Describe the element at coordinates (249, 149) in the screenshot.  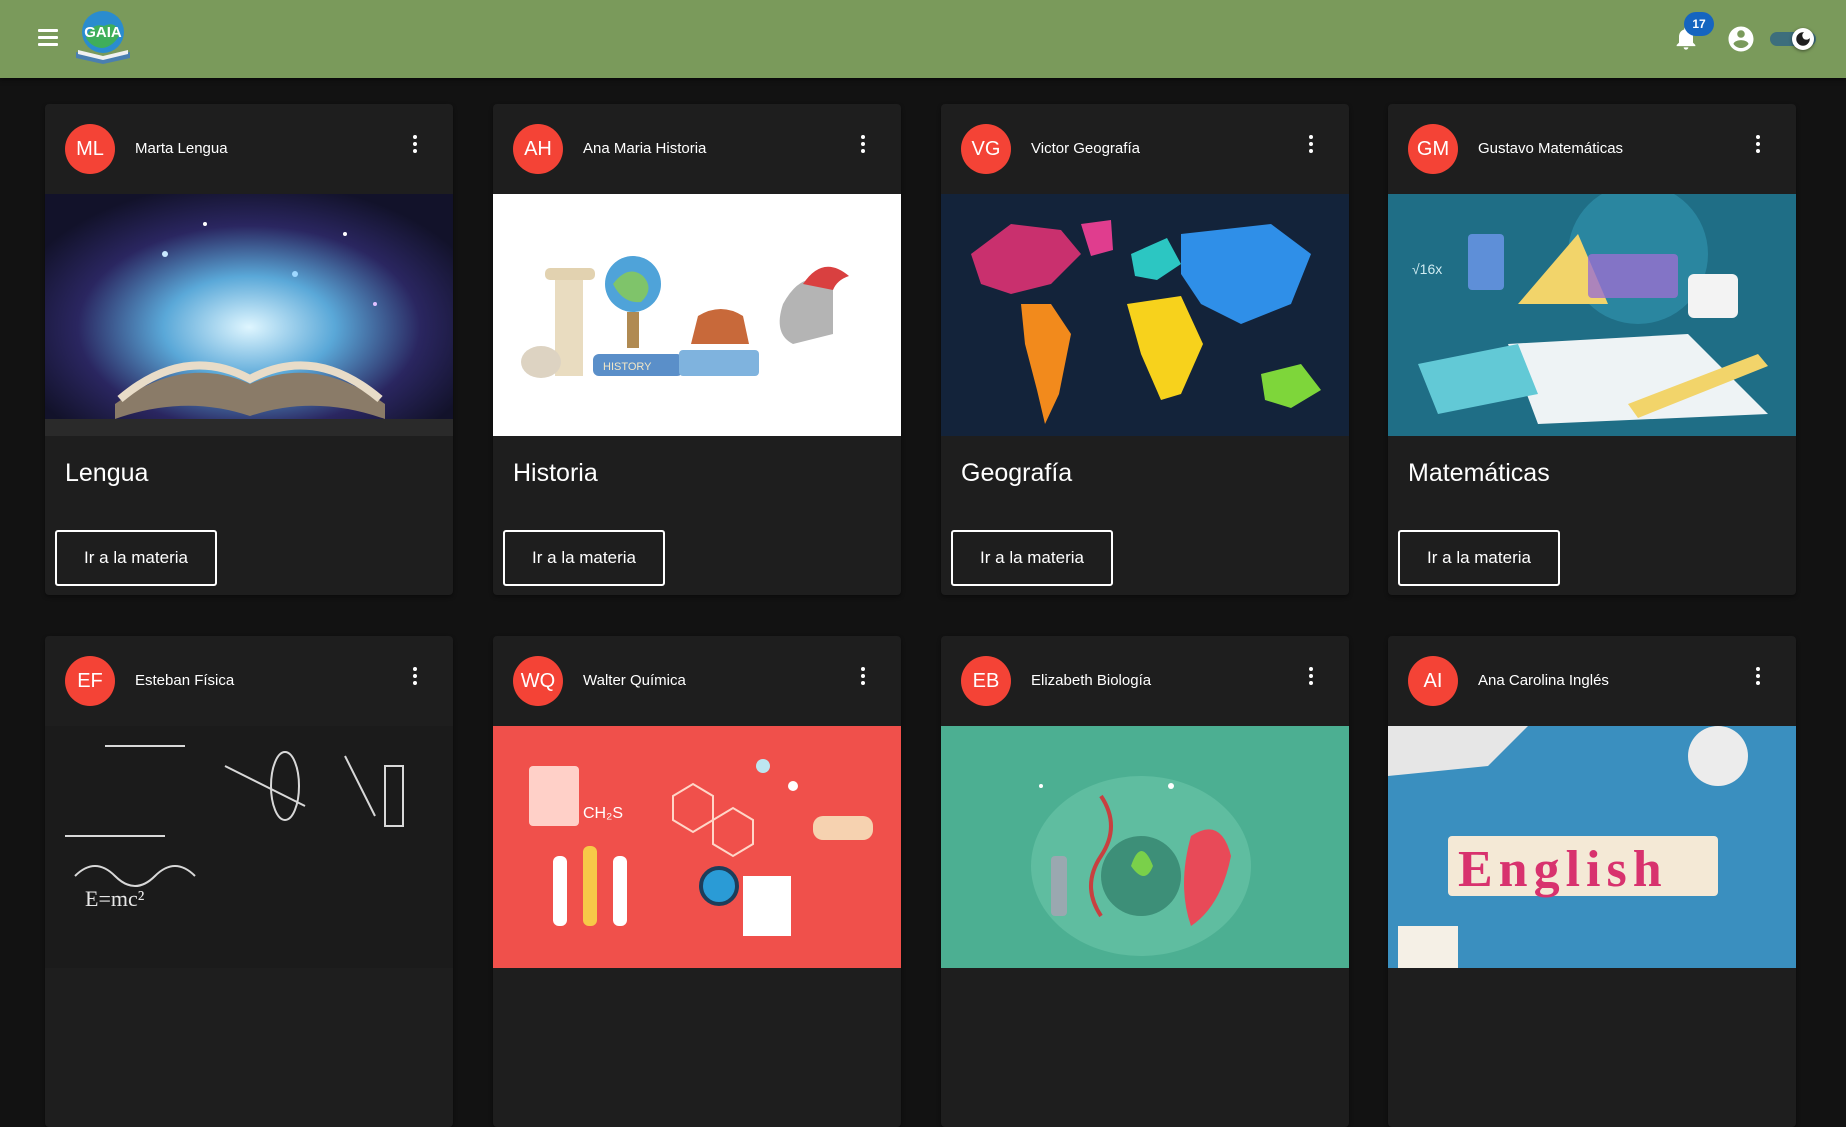
I see `card-header: ML Marta Lengua` at that location.